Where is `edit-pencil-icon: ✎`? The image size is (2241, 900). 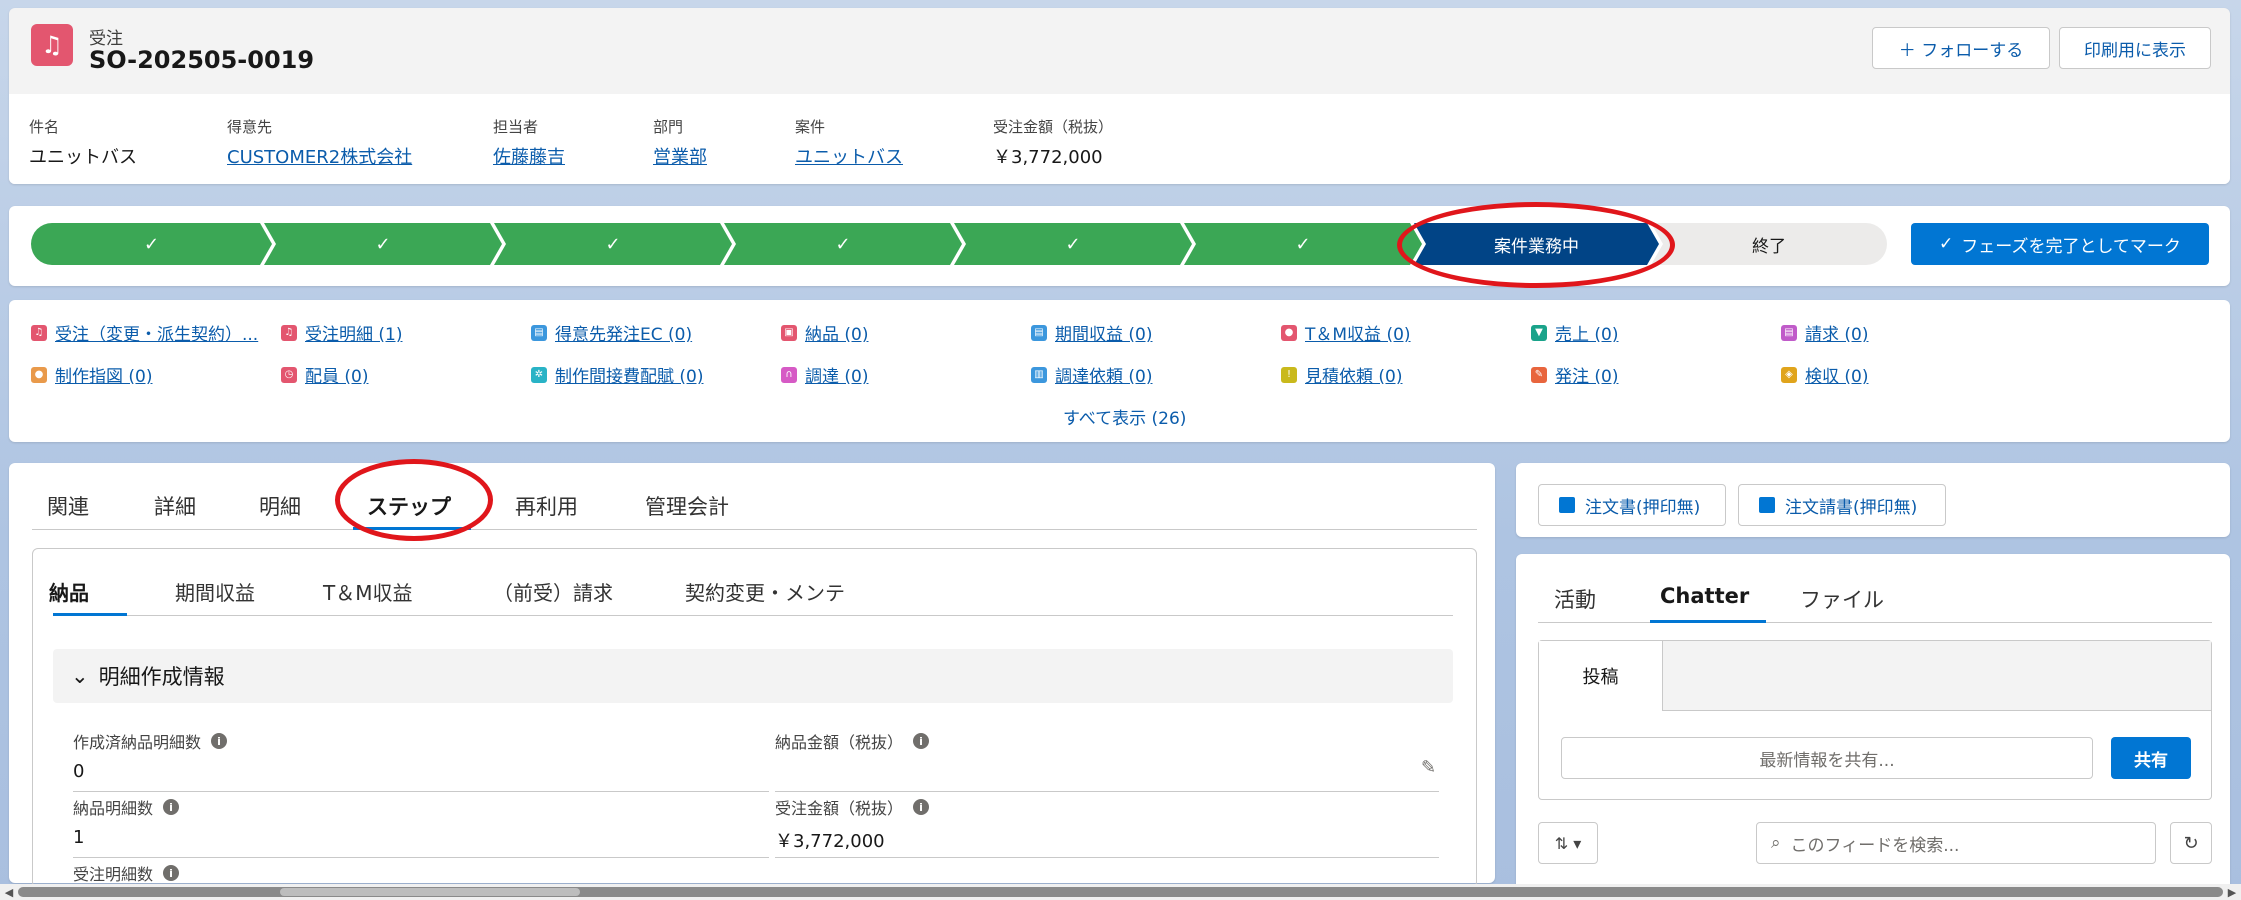
edit-pencil-icon: ✎ is located at coordinates (1428, 767).